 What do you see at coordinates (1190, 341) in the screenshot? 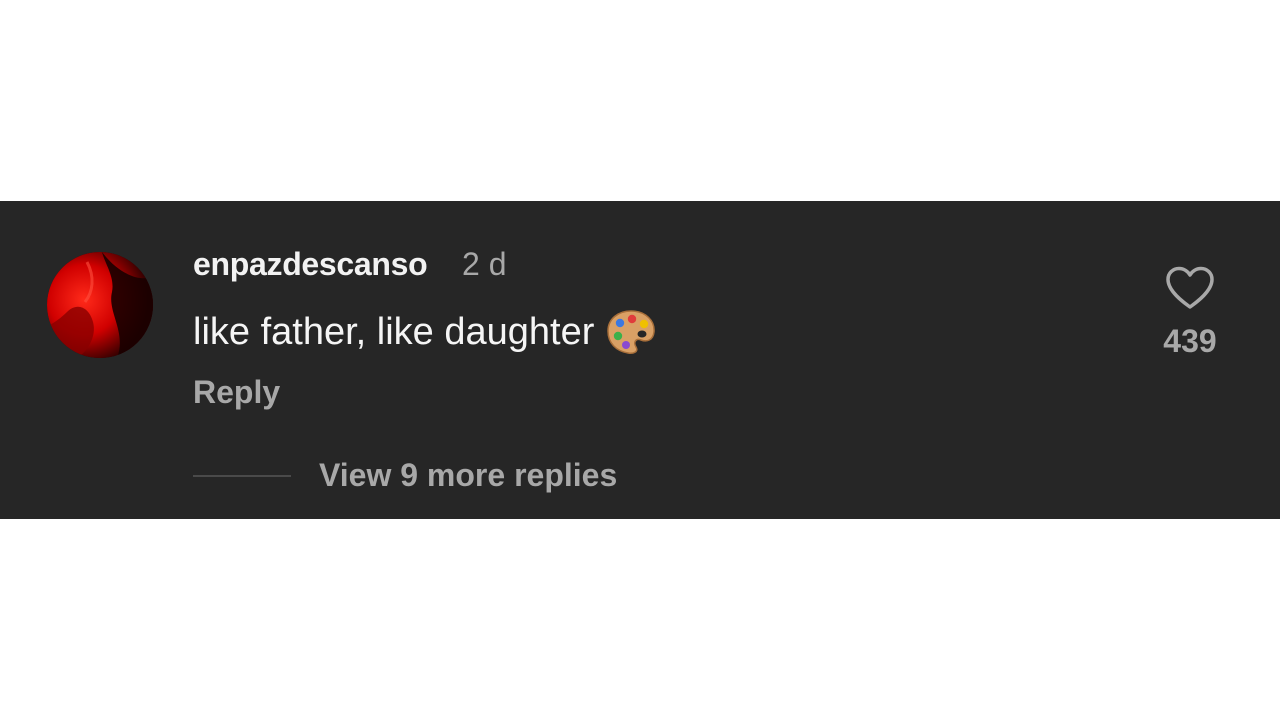
I see `like-count: 439` at bounding box center [1190, 341].